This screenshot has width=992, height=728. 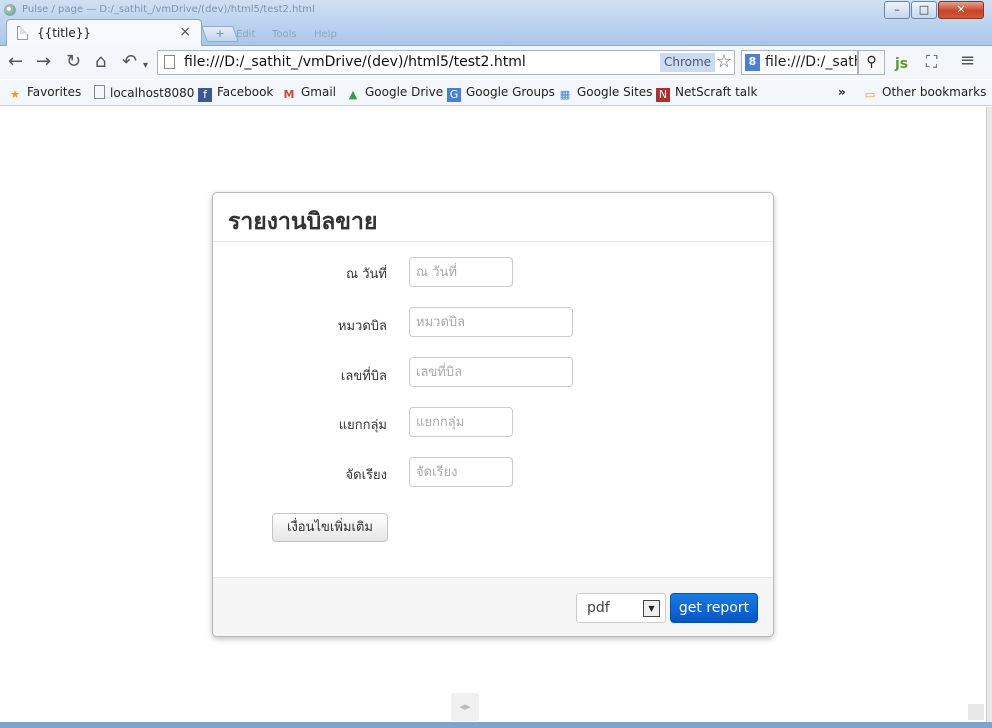 I want to click on sort-label: จัดเรียง, so click(x=366, y=475).